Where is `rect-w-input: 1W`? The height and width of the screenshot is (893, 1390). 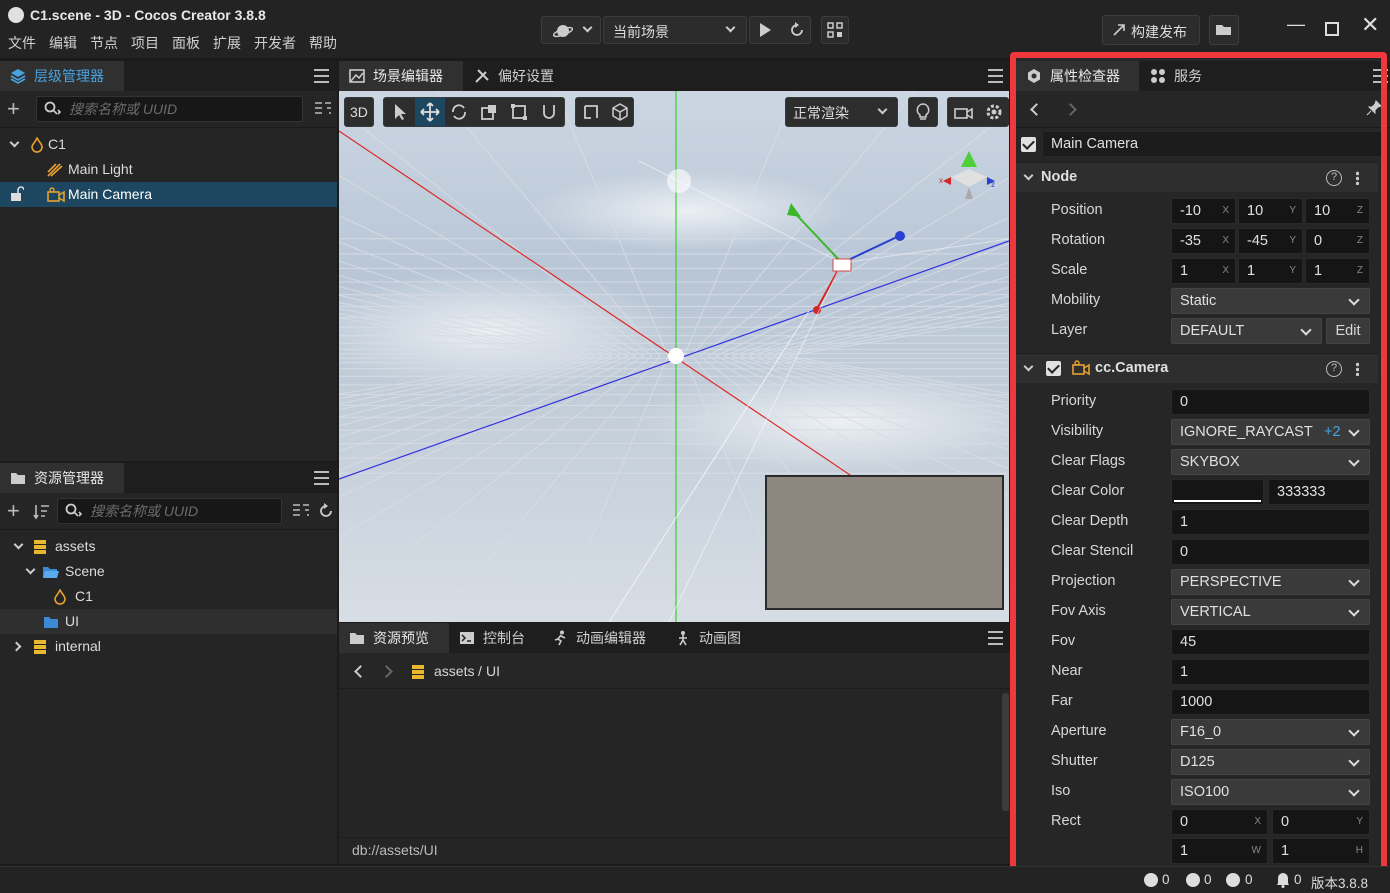 rect-w-input: 1W is located at coordinates (1219, 851).